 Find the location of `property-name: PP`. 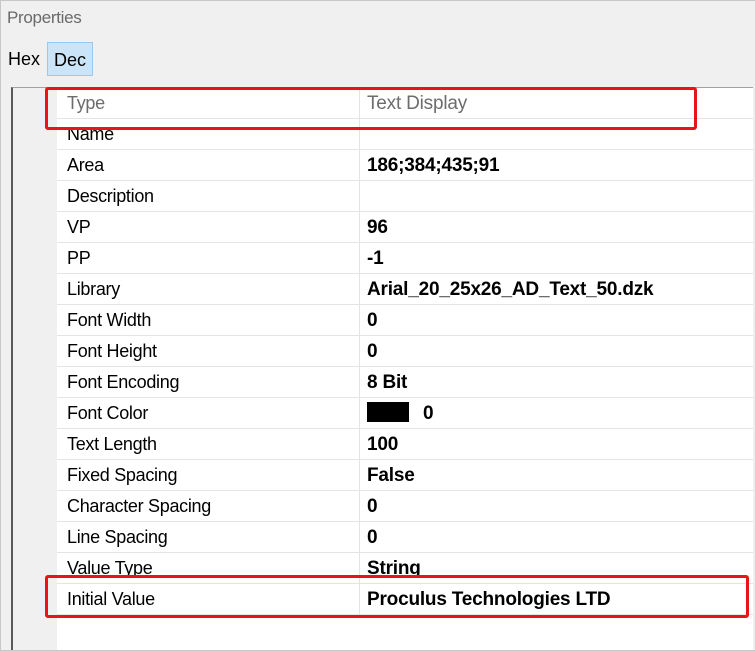

property-name: PP is located at coordinates (79, 258).